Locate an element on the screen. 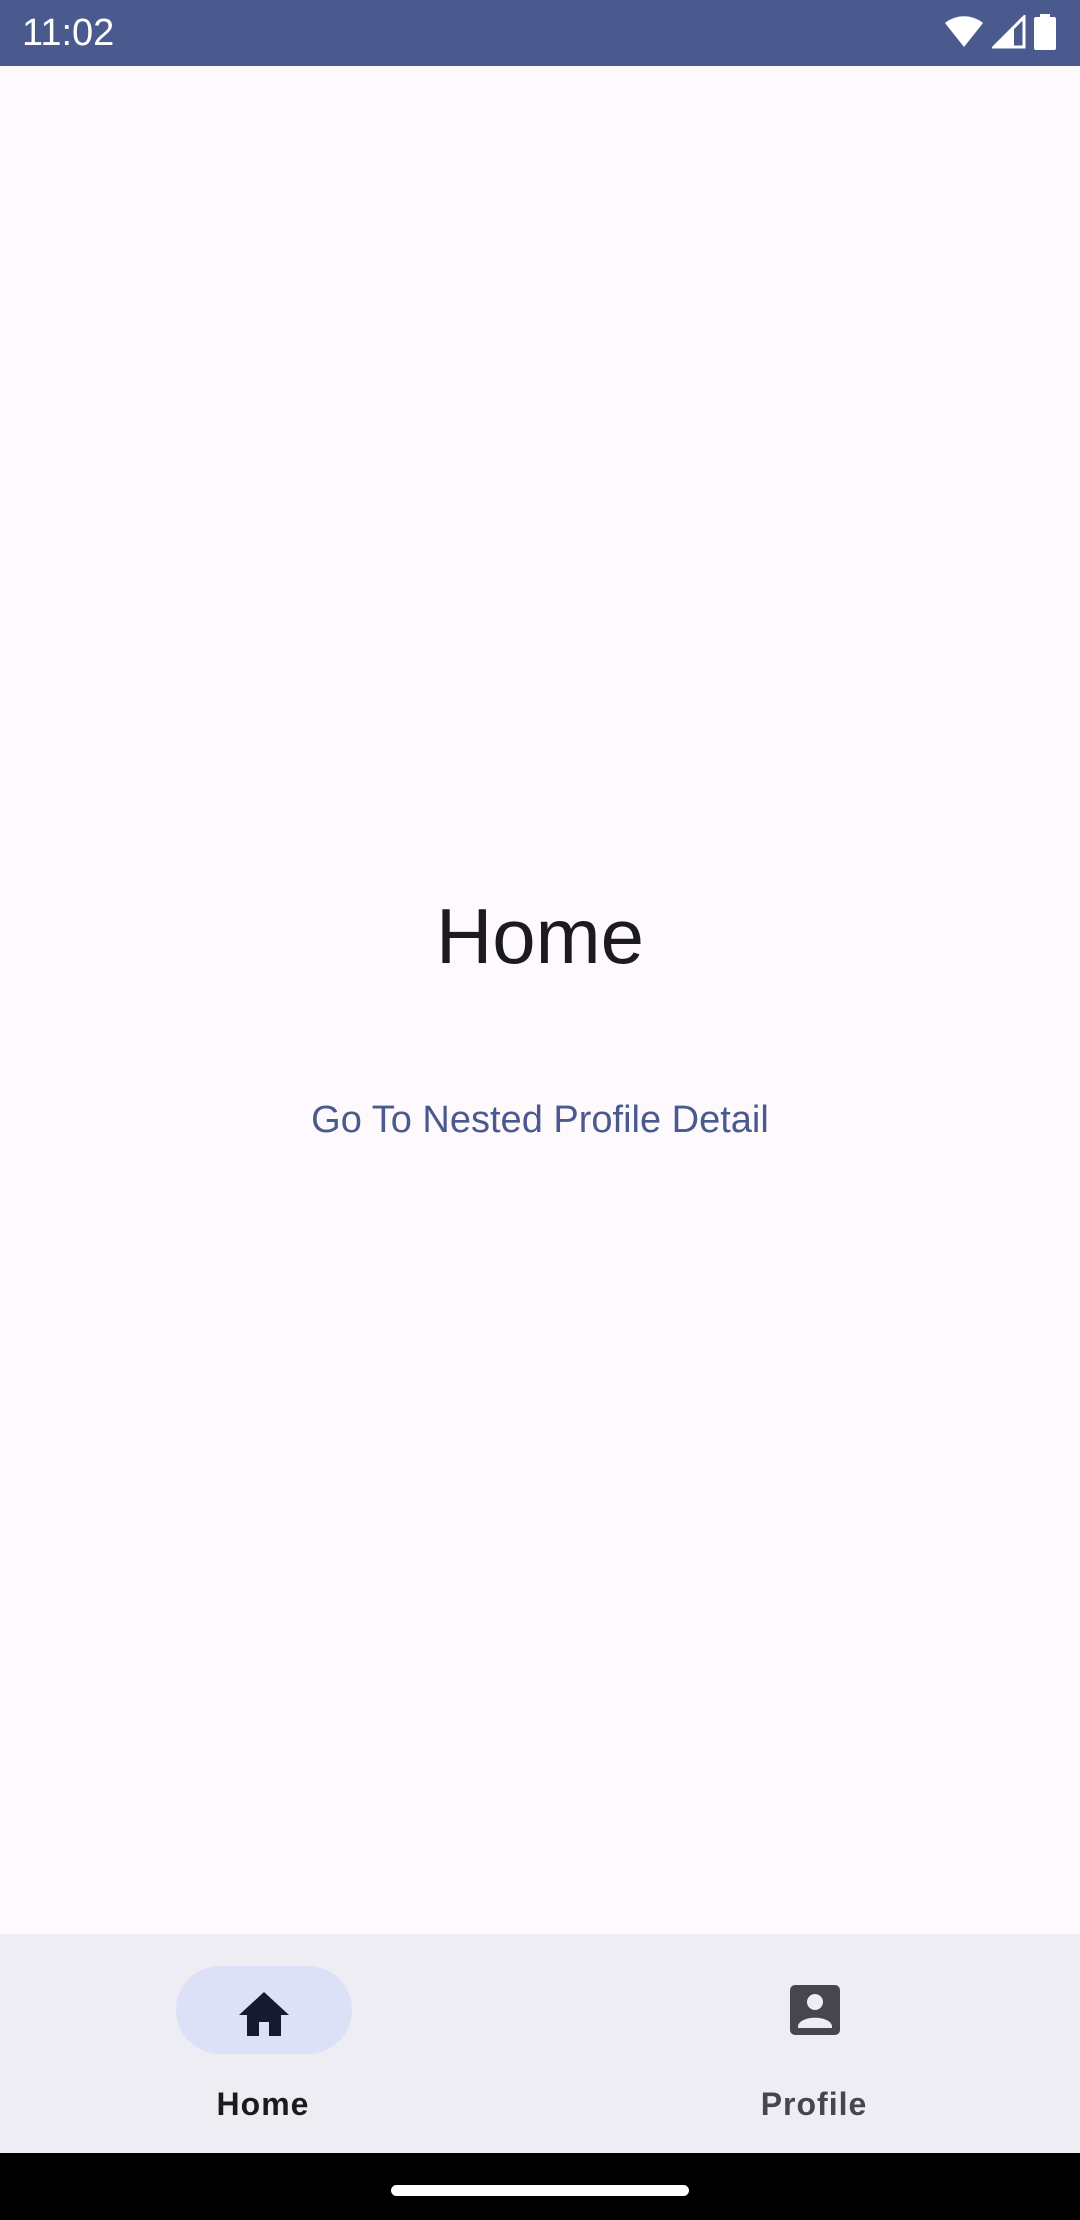  system-gesture-bar is located at coordinates (540, 2186).